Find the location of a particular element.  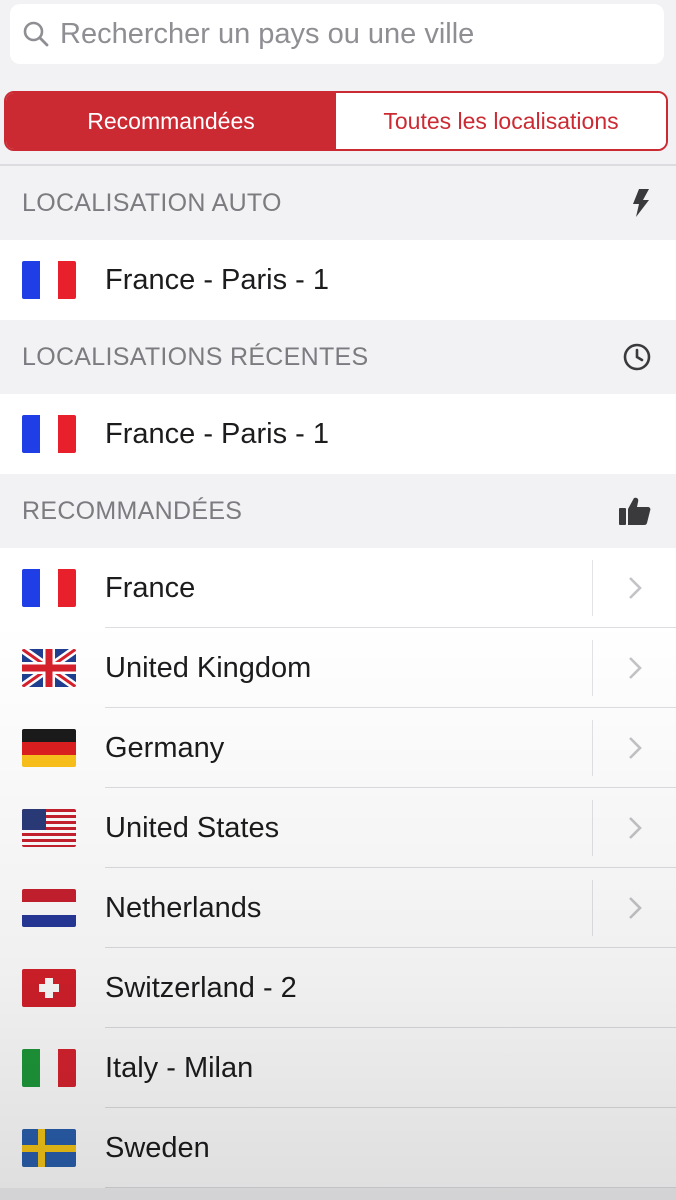

netherlands-flag-icon is located at coordinates (49, 908).